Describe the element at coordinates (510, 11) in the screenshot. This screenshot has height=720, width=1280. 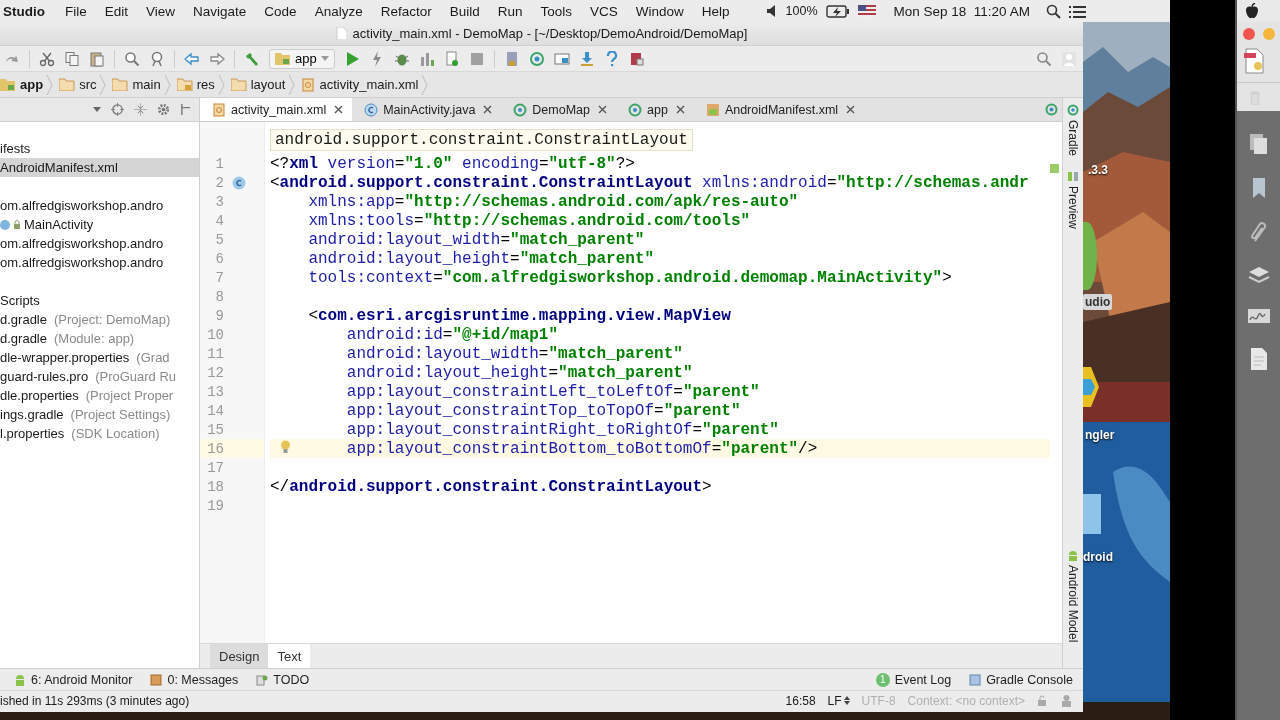
I see `menu-item: Run` at that location.